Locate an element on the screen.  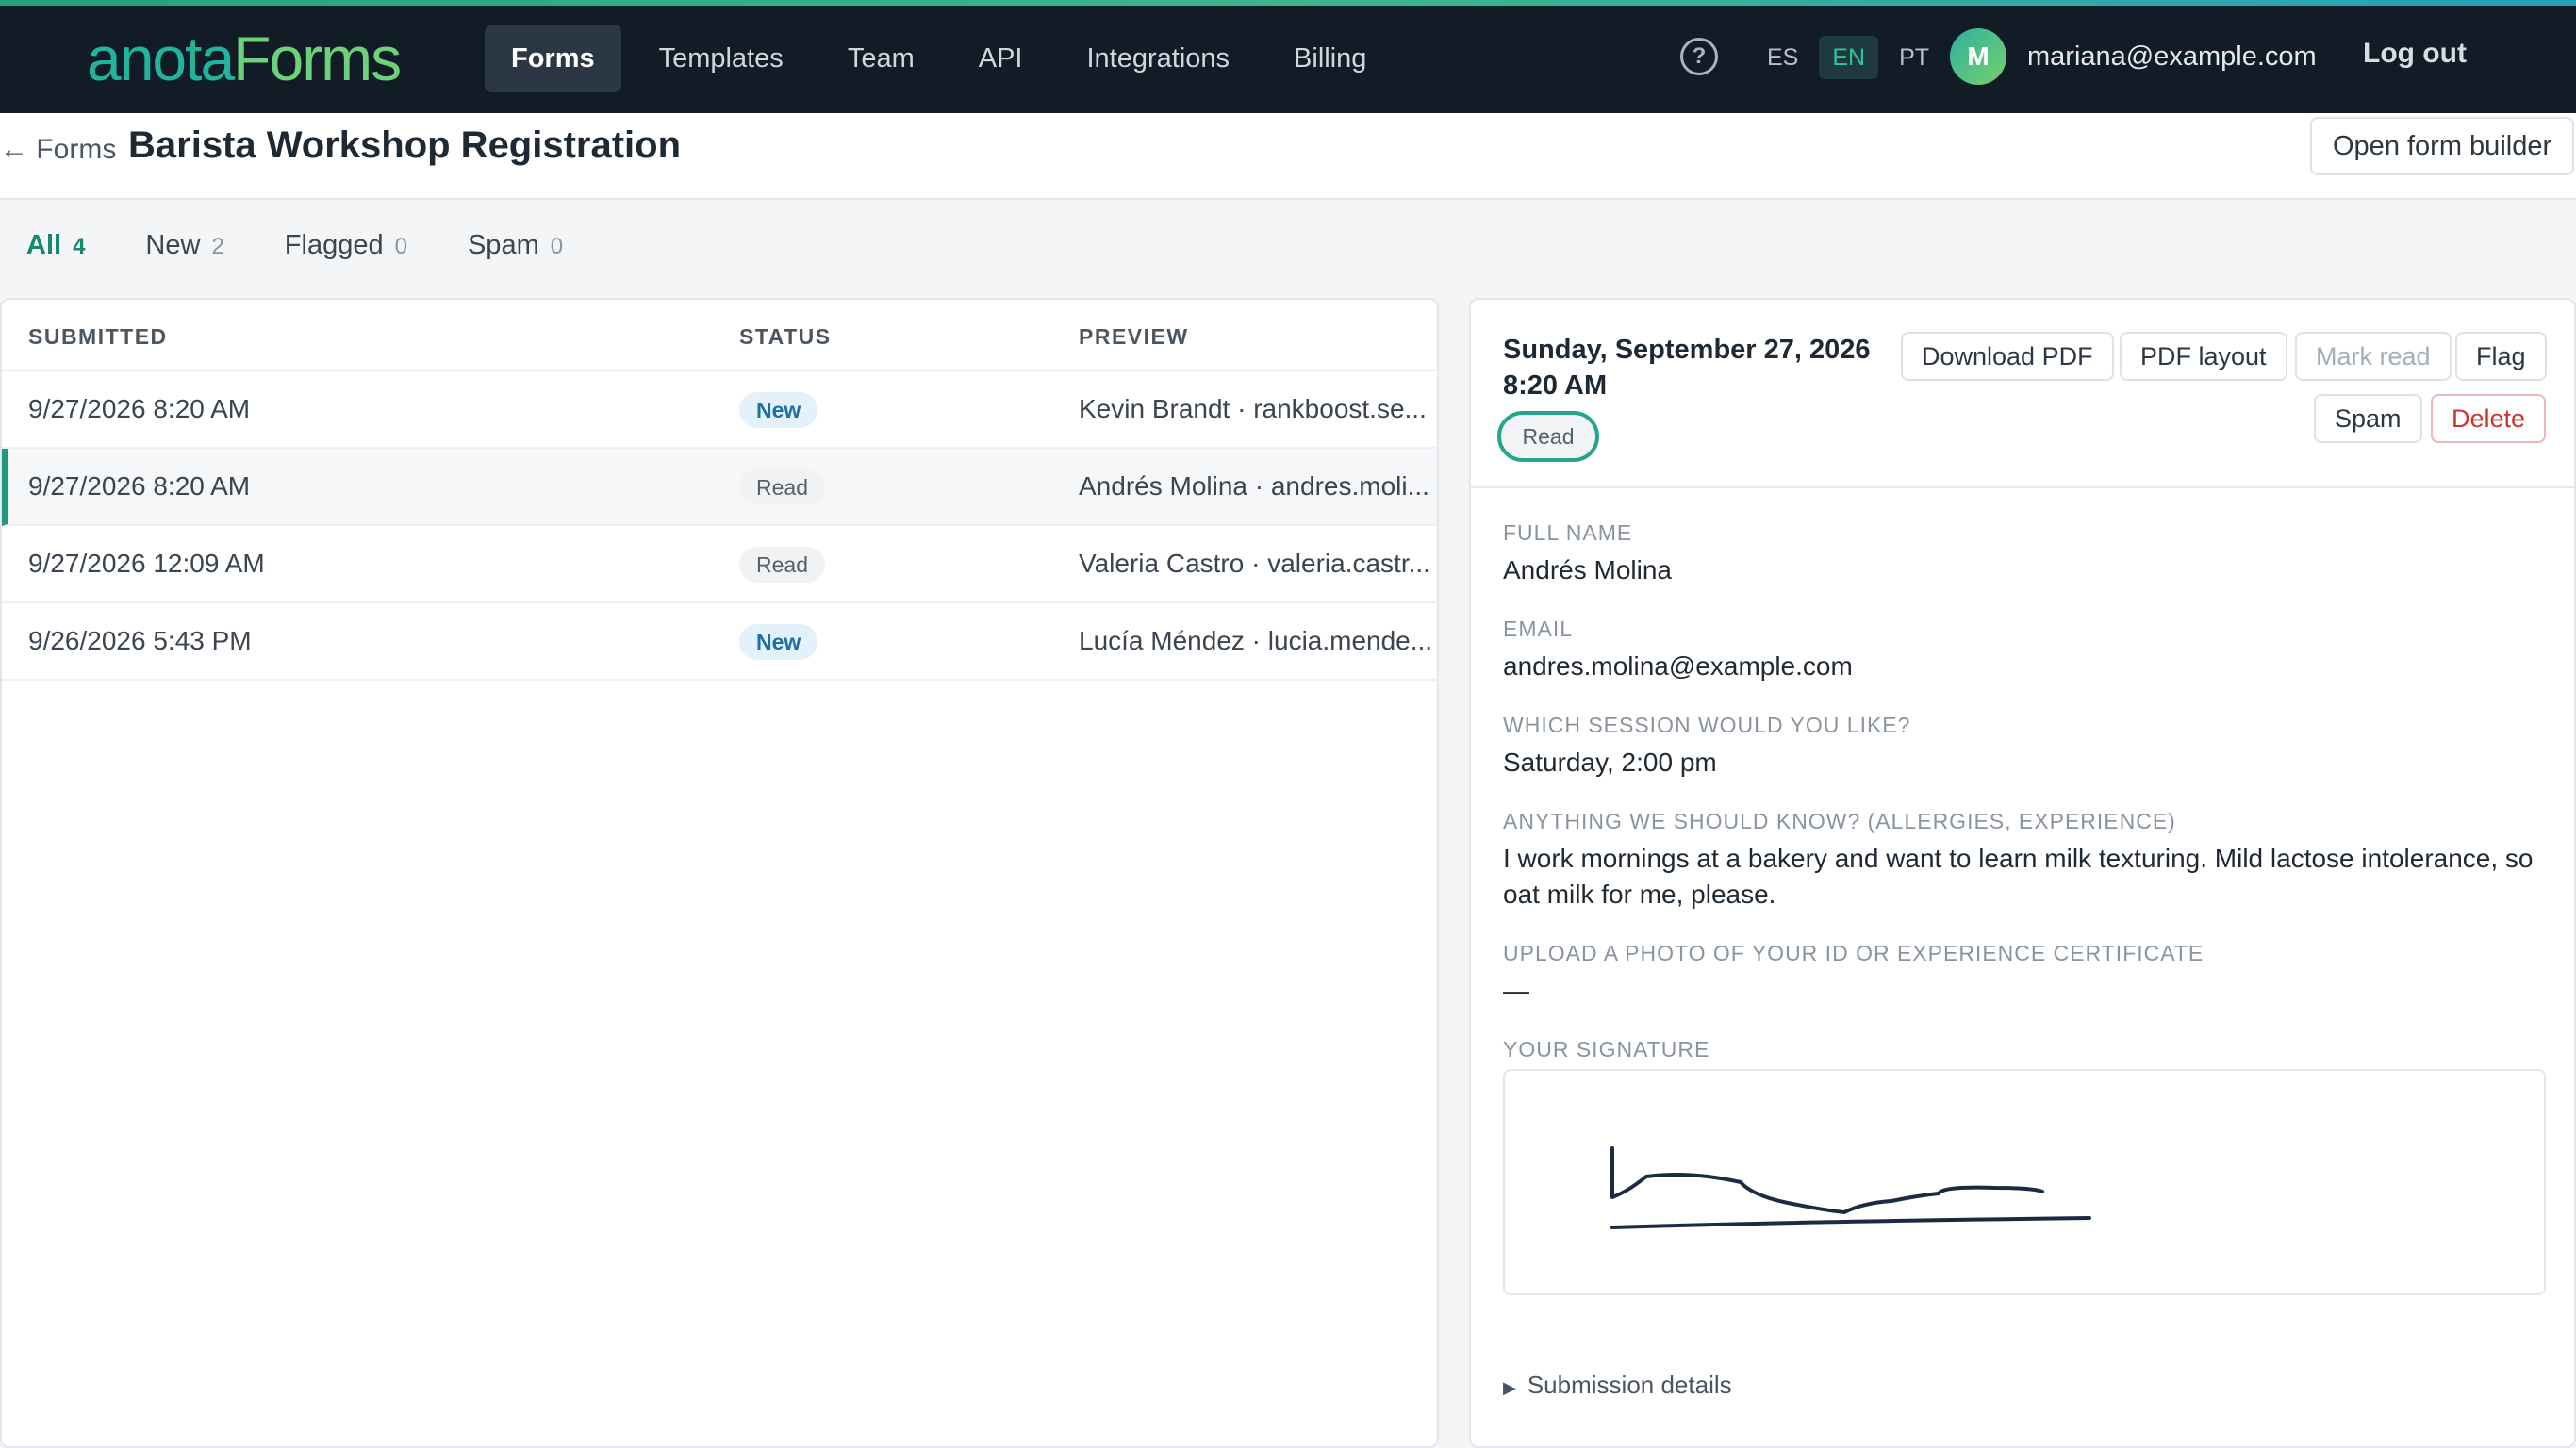
accent-line is located at coordinates (1288, 3).